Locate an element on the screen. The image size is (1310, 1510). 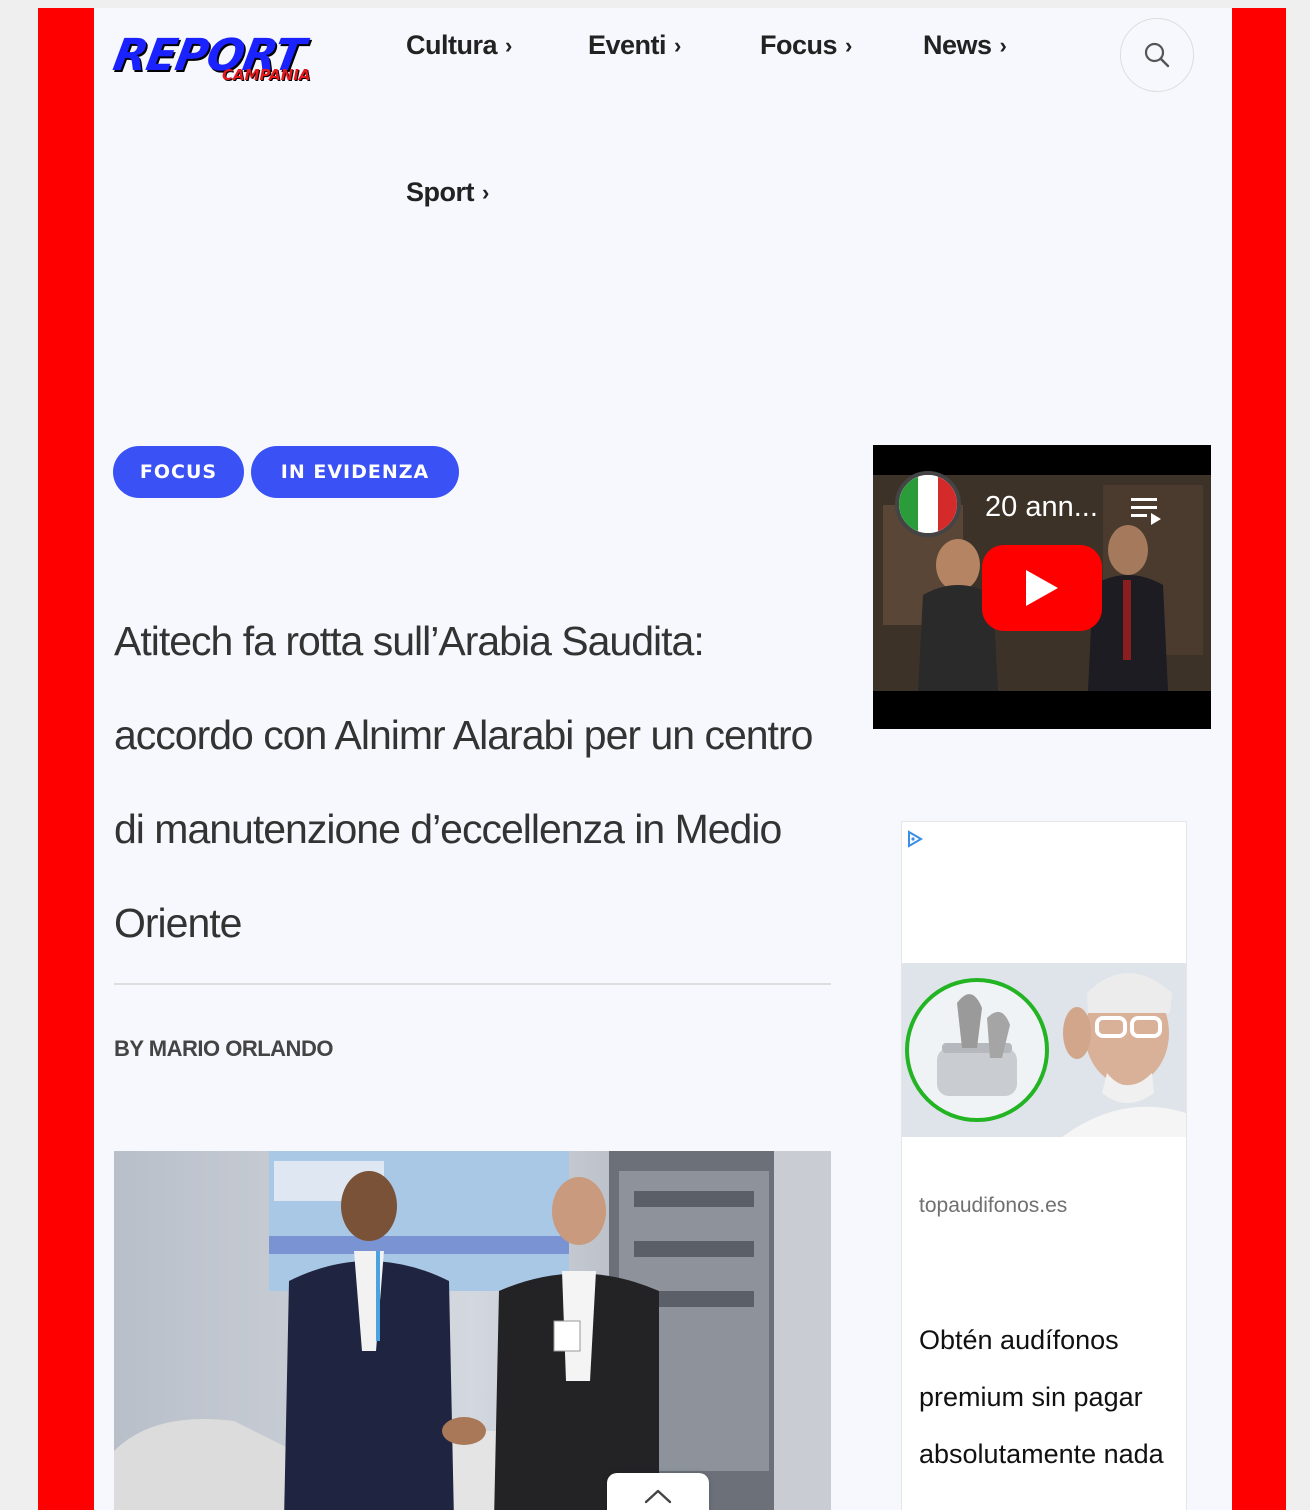
nav-item-eventi: Eventi › is located at coordinates (634, 45).